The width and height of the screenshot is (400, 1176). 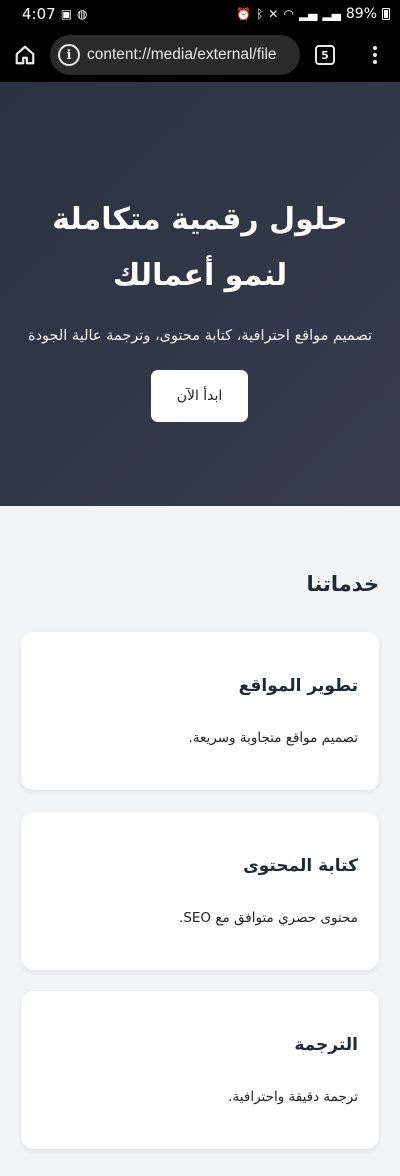 I want to click on status-left: 4:07 ▣ ◍, so click(x=55, y=14).